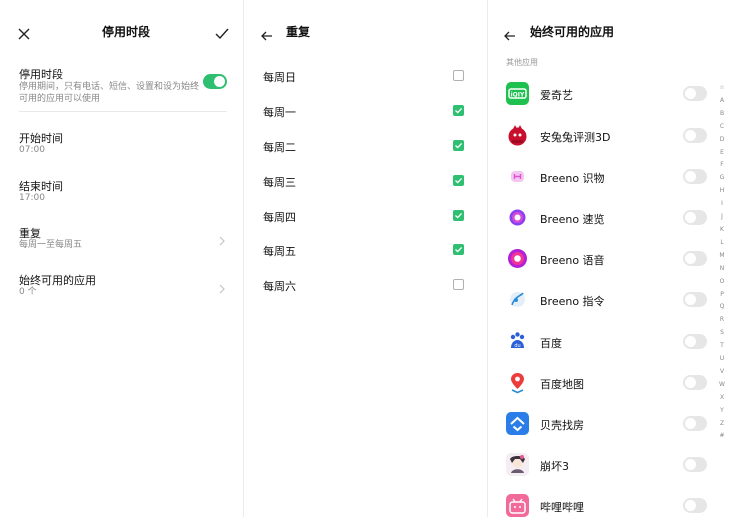 Image resolution: width=730 pixels, height=517 pixels. Describe the element at coordinates (517, 135) in the screenshot. I see `antutu-icon` at that location.